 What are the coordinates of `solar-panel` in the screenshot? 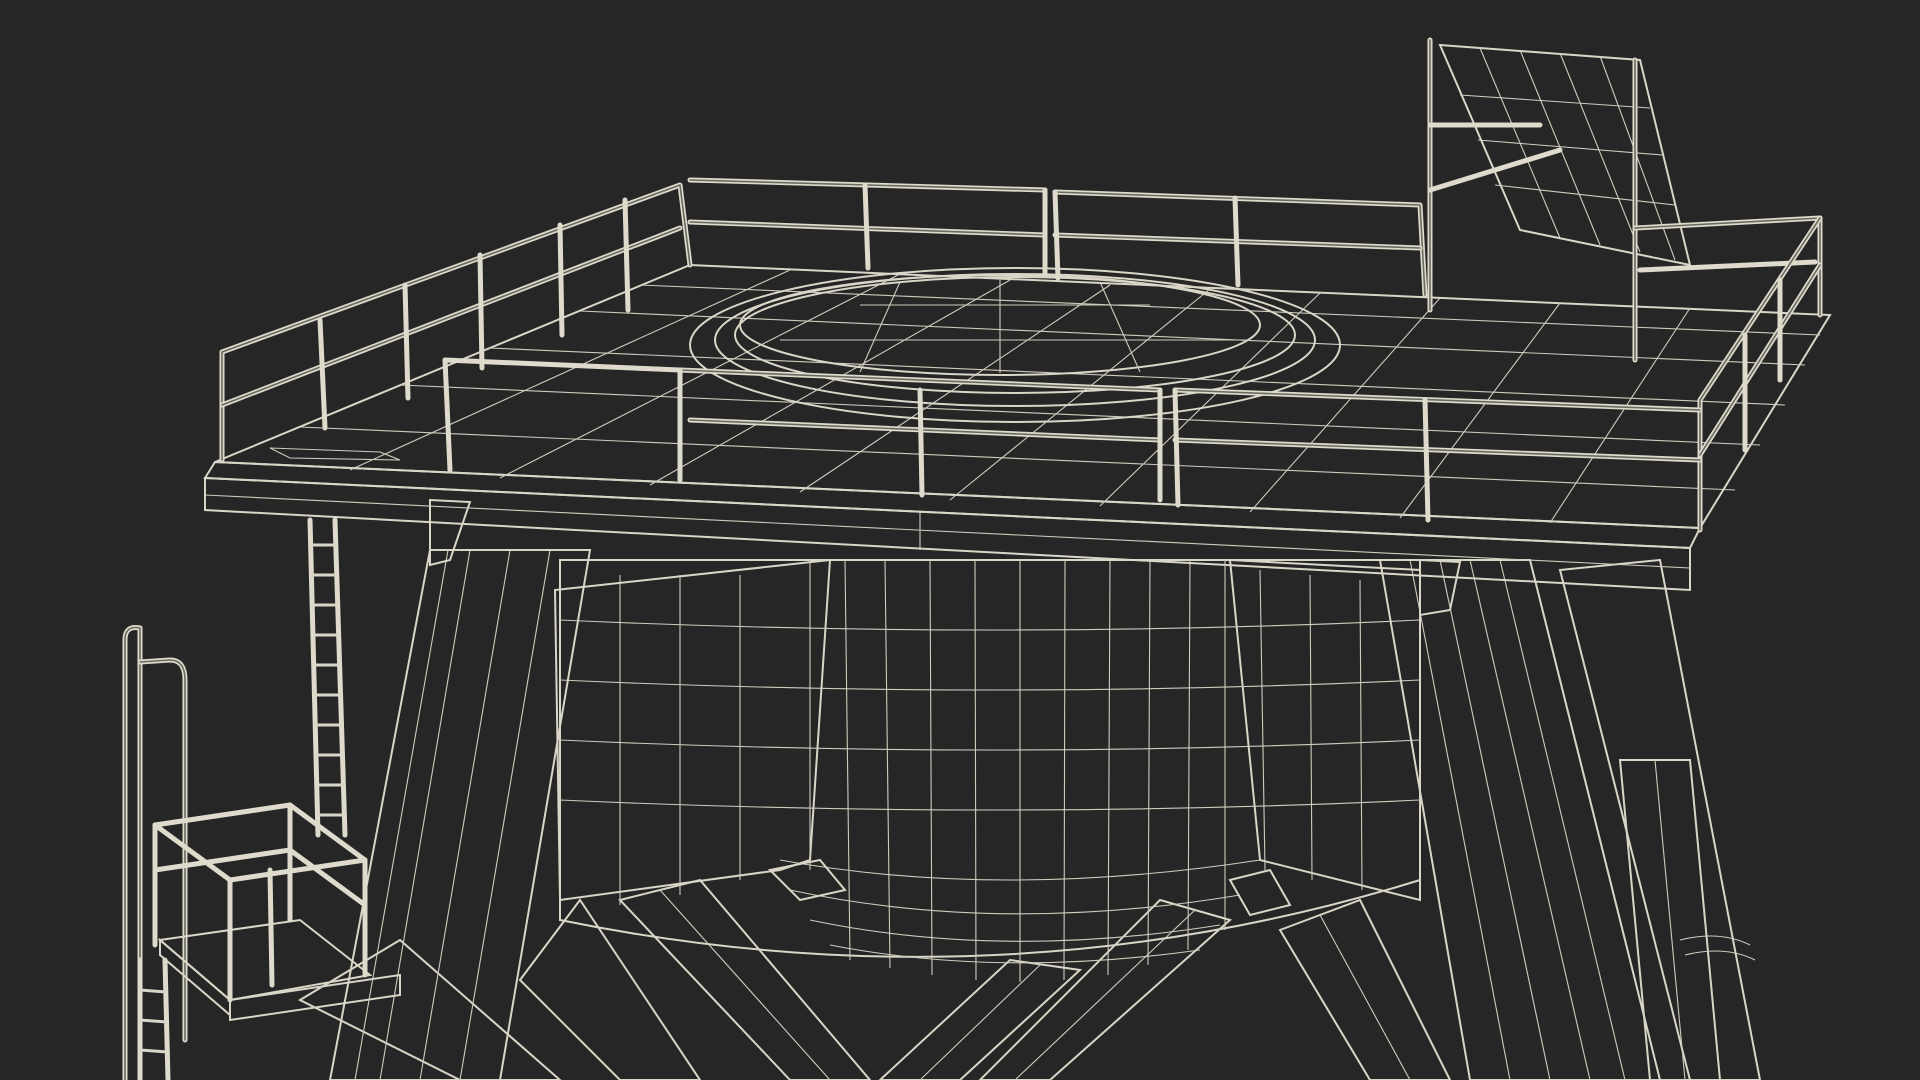 It's located at (1559, 200).